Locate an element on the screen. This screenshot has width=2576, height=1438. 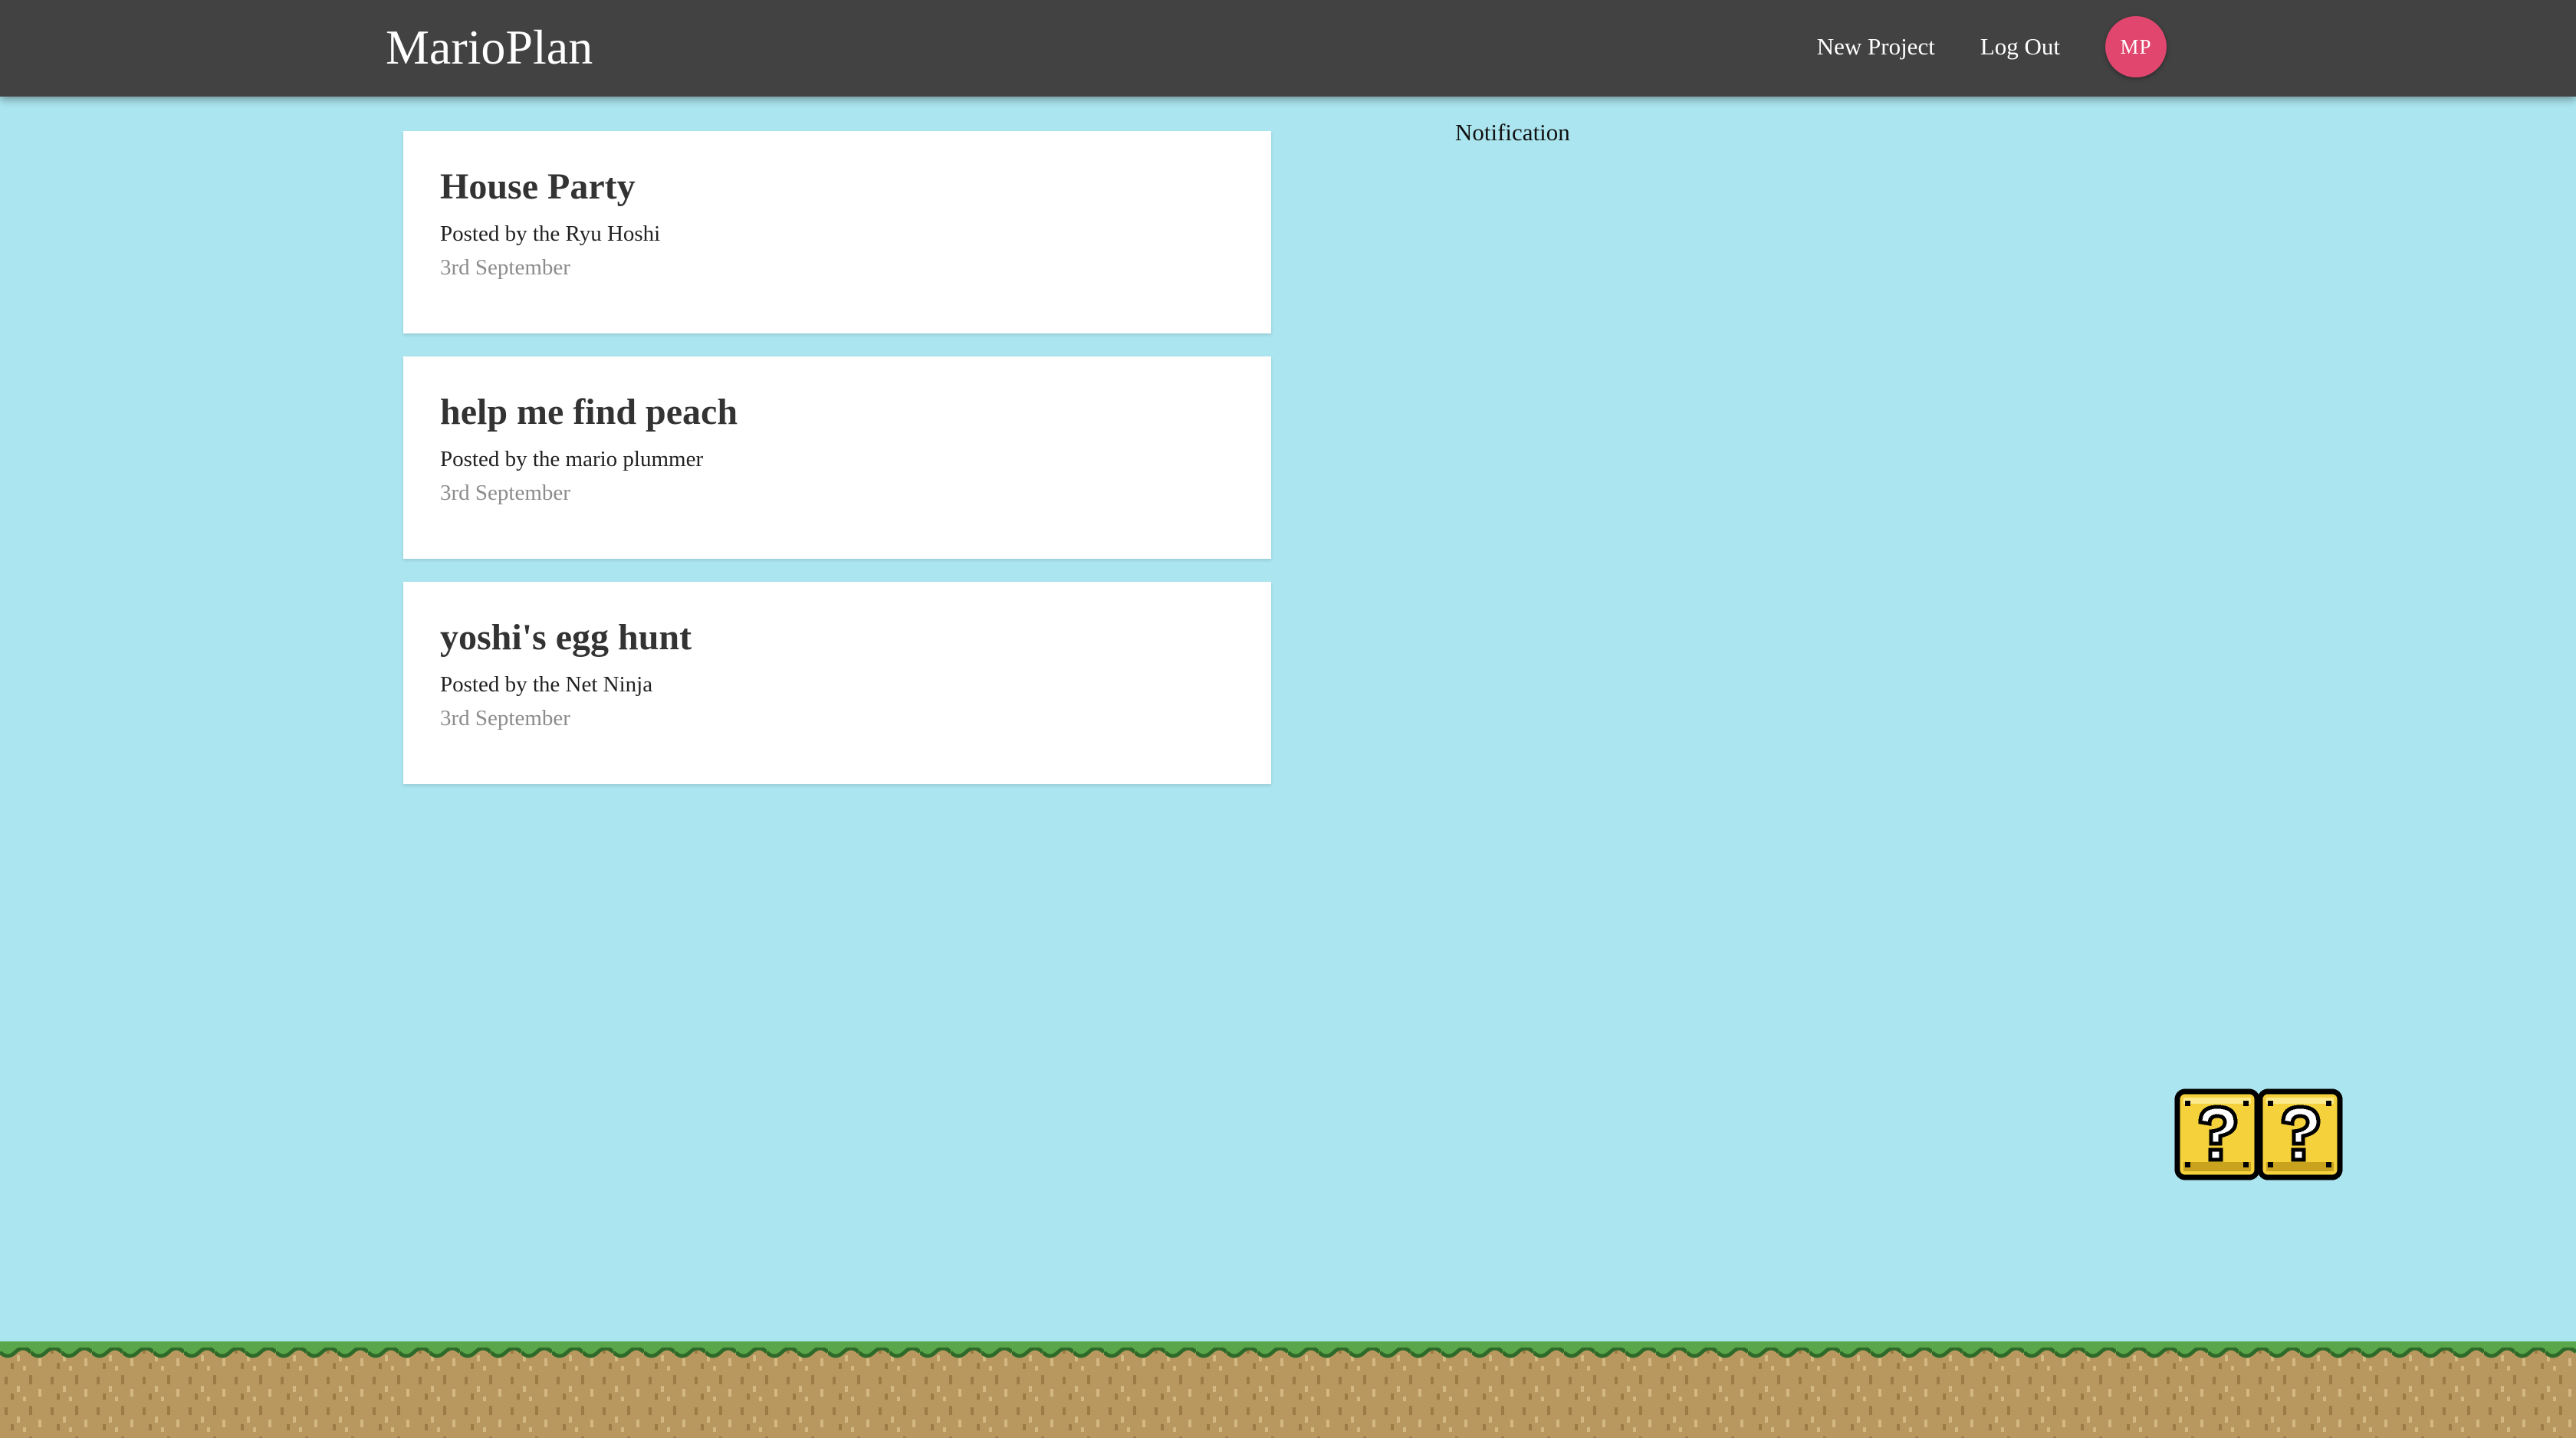
log-out-link: Log Out is located at coordinates (2020, 47).